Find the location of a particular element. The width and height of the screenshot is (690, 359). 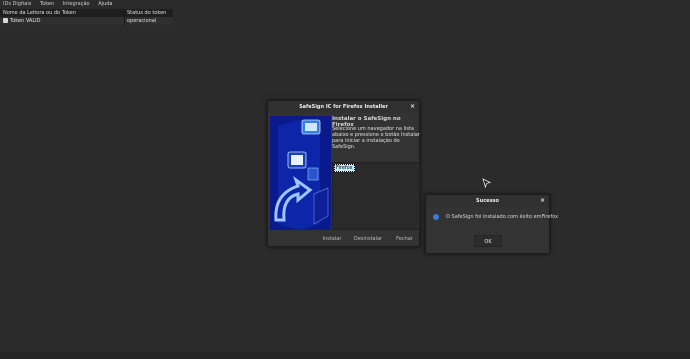

mouse-cursor-icon is located at coordinates (486, 183).